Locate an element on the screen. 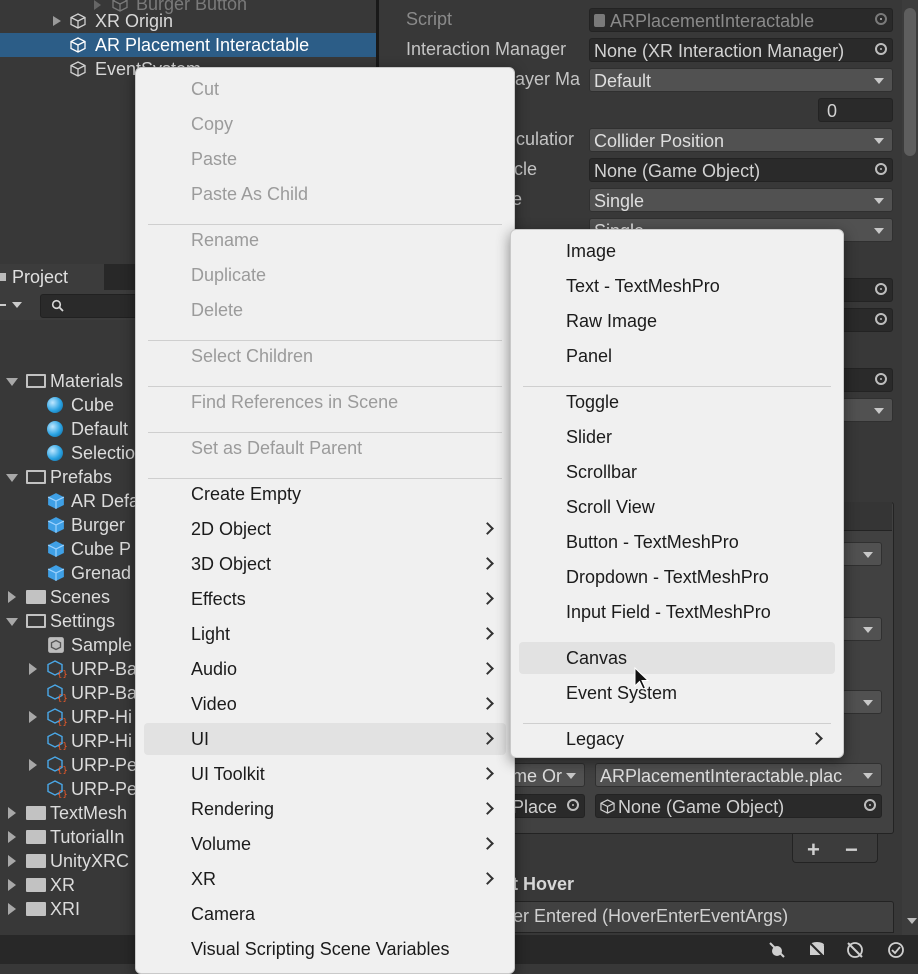 This screenshot has width=918, height=974. menu-item-label: Toggle is located at coordinates (593, 402).